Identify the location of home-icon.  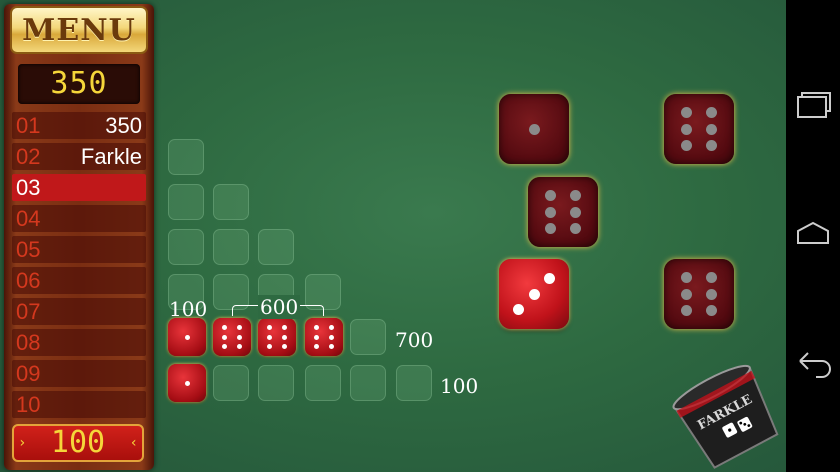
(813, 235).